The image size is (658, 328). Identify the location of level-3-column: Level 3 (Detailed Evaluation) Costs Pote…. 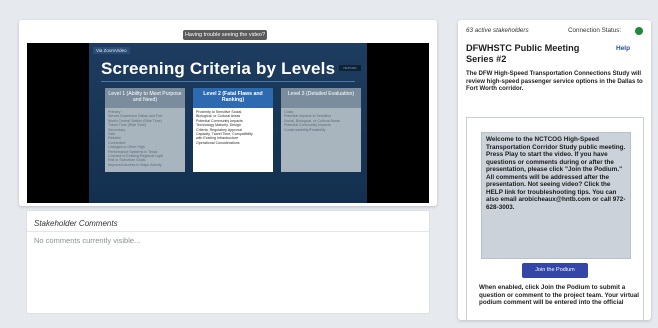
(321, 130).